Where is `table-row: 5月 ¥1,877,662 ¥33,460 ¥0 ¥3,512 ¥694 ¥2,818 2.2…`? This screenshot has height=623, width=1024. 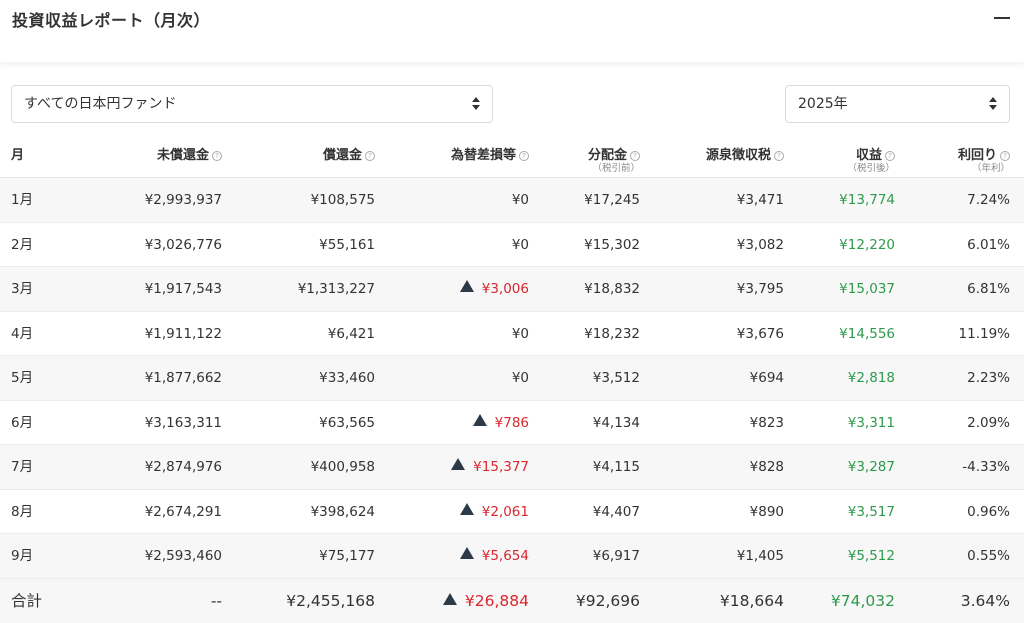
table-row: 5月 ¥1,877,662 ¥33,460 ¥0 ¥3,512 ¥694 ¥2,818 2.2… is located at coordinates (512, 378).